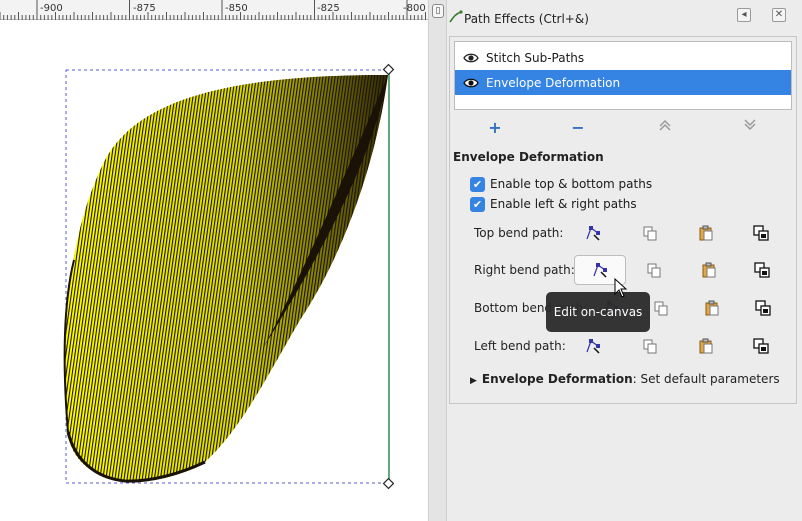  Describe the element at coordinates (665, 125) in the screenshot. I see `up-arrow-icon` at that location.